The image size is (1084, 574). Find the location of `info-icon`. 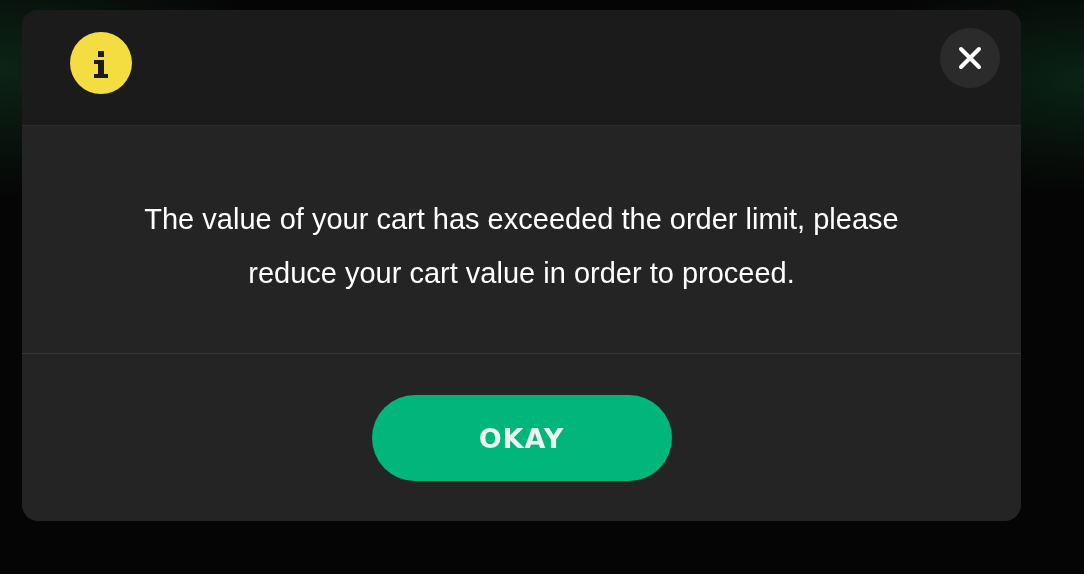

info-icon is located at coordinates (101, 62).